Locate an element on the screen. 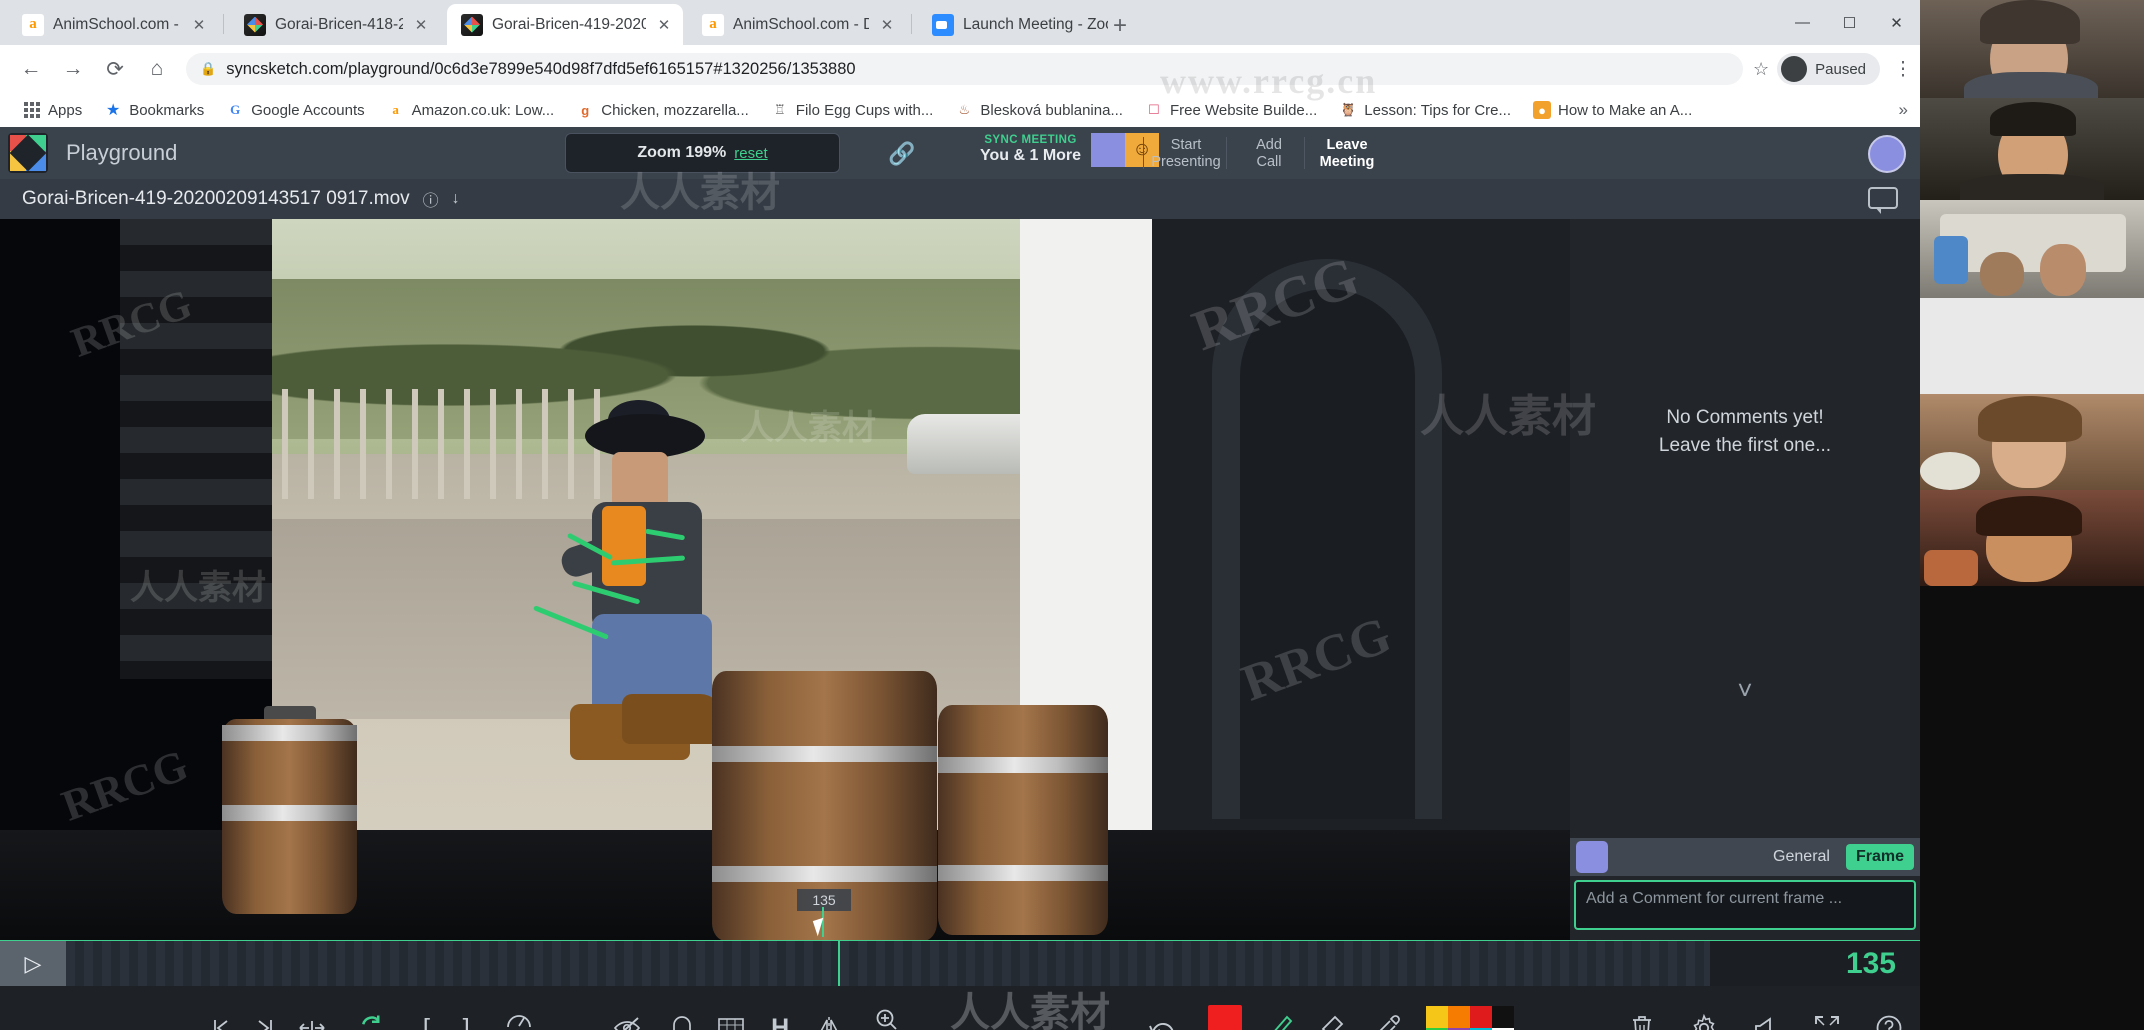  browser-tab-2: Gorai-Bricen-418-2020013019… ✕ is located at coordinates (335, 24).